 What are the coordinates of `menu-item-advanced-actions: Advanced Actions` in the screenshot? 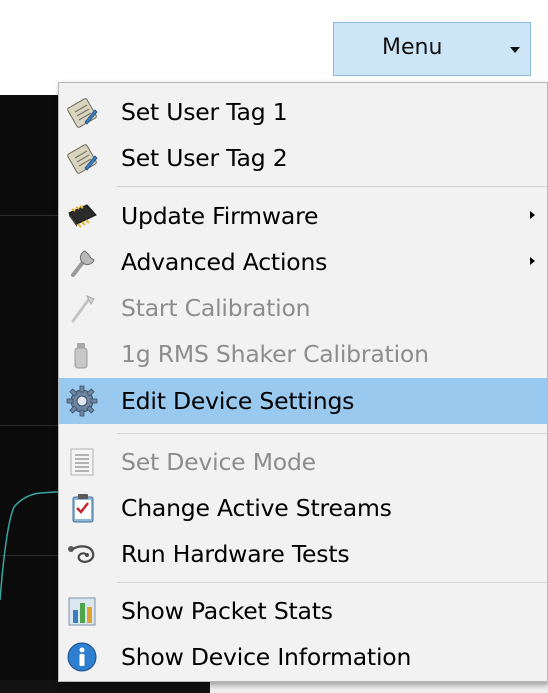 It's located at (303, 262).